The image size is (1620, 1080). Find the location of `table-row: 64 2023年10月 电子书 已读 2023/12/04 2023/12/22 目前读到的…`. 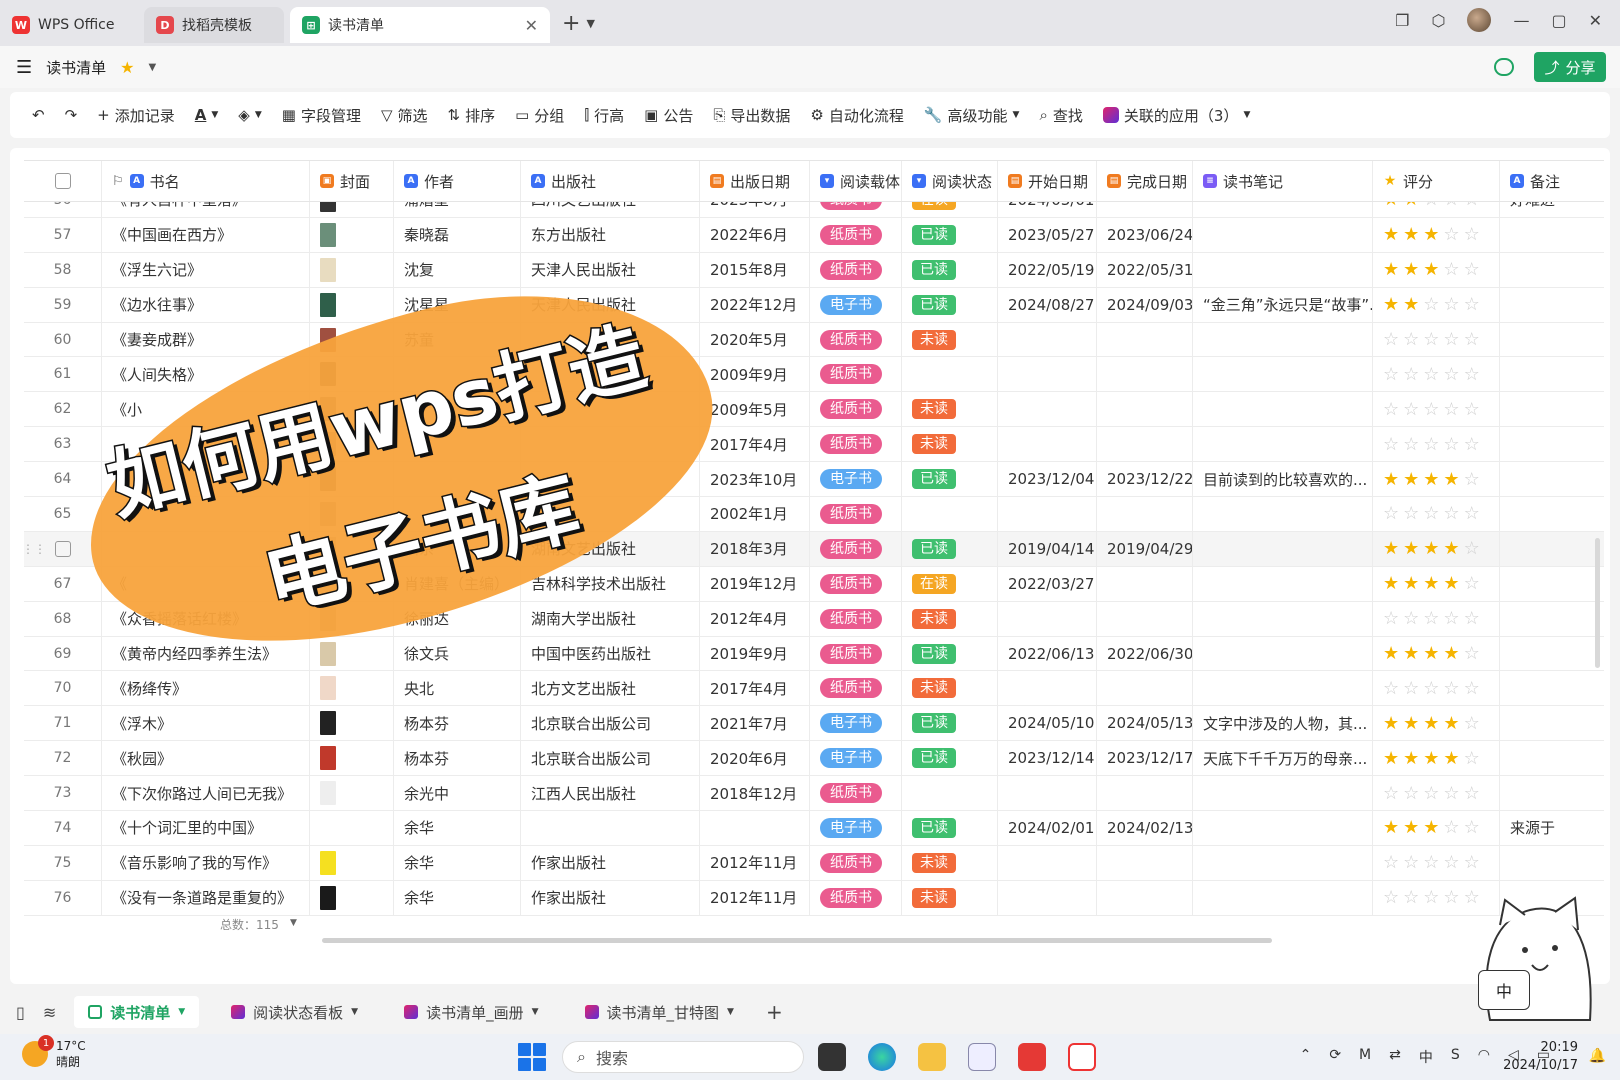

table-row: 64 2023年10月 电子书 已读 2023/12/04 2023/12/22 目前读到的… is located at coordinates (814, 480).